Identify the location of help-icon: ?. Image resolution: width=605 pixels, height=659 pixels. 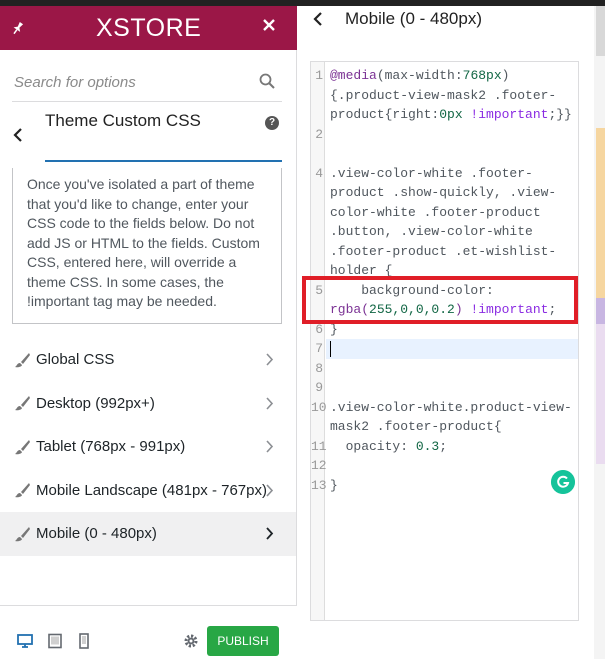
(272, 123).